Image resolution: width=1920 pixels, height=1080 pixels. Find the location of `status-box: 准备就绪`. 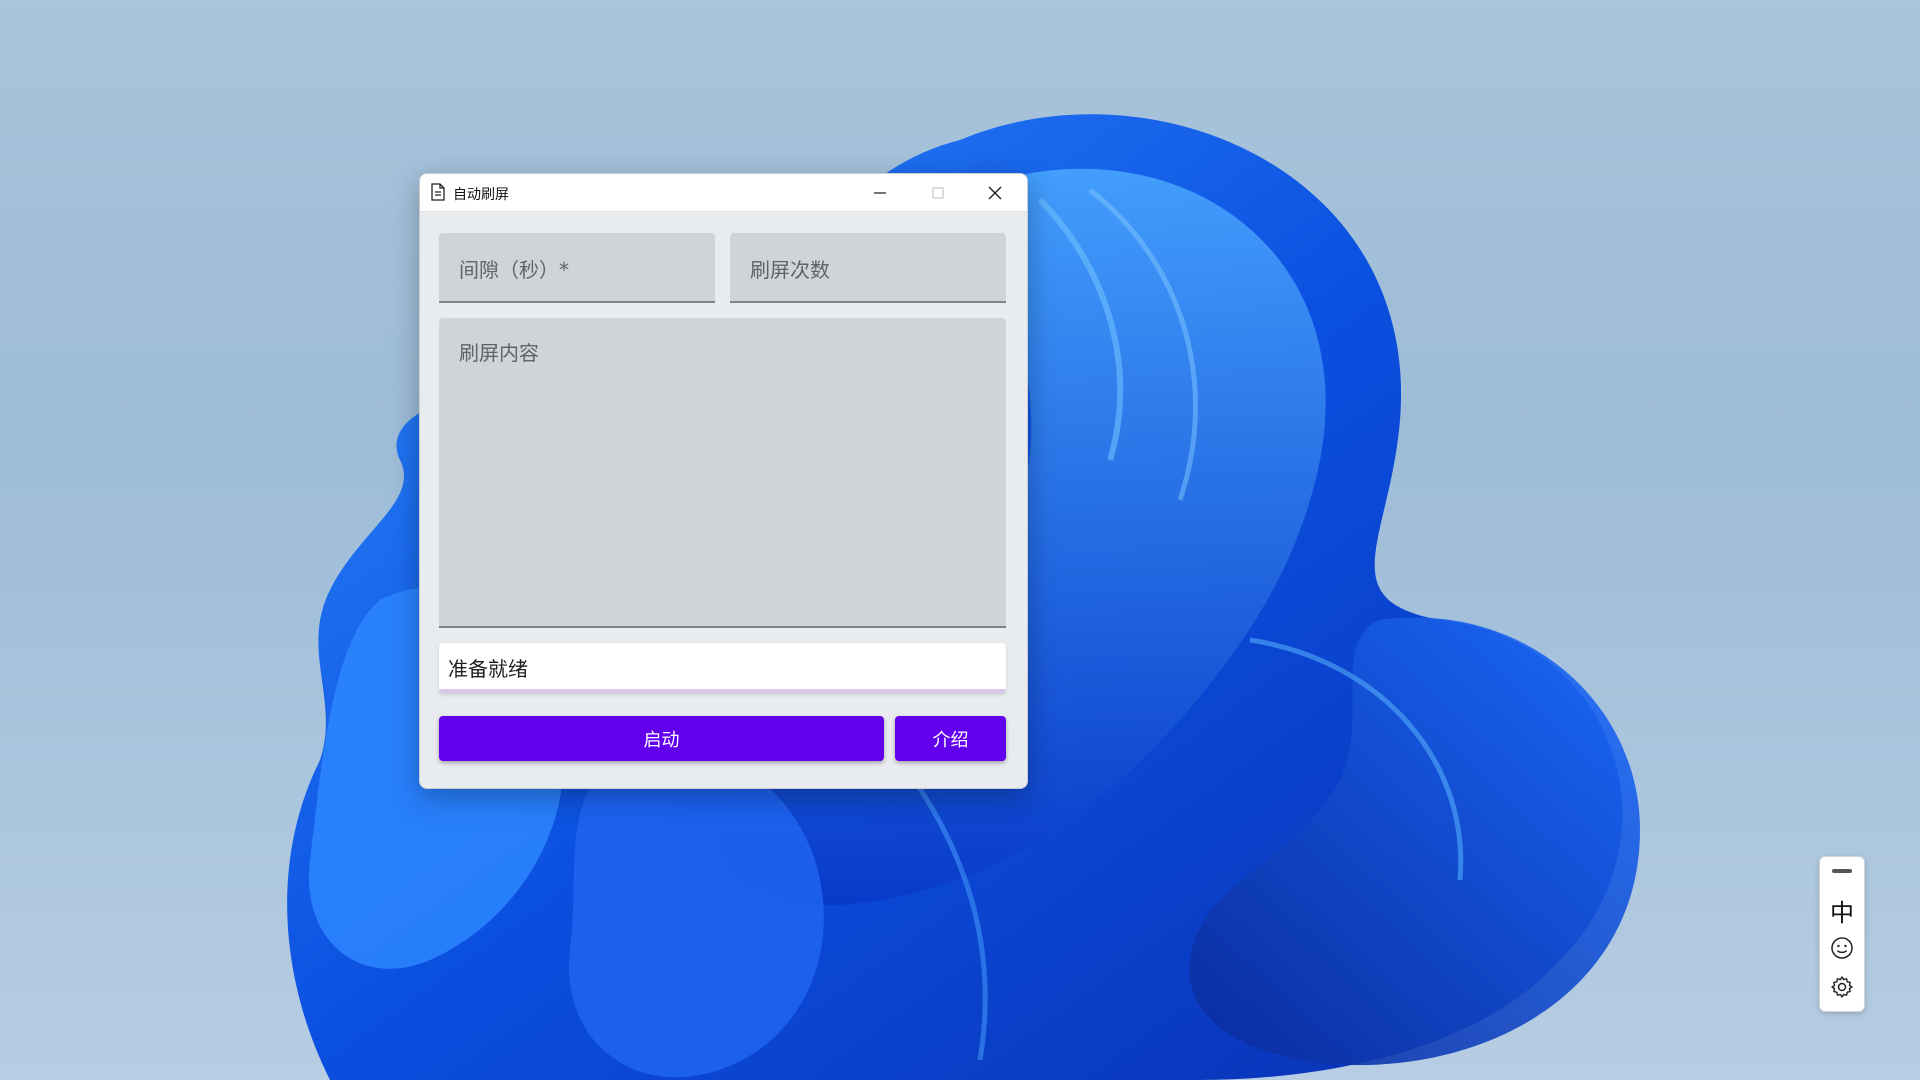

status-box: 准备就绪 is located at coordinates (722, 668).